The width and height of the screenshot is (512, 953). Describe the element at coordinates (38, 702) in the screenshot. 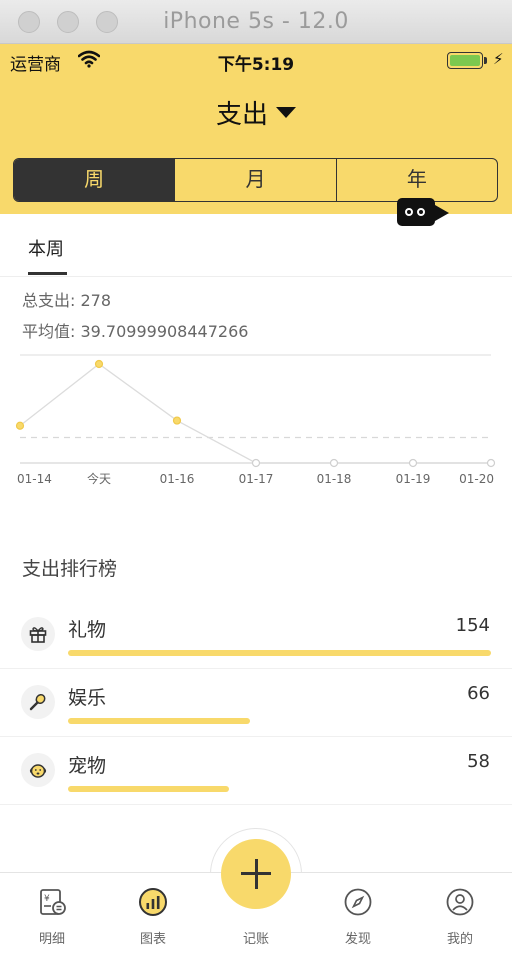

I see `microphone-icon` at that location.